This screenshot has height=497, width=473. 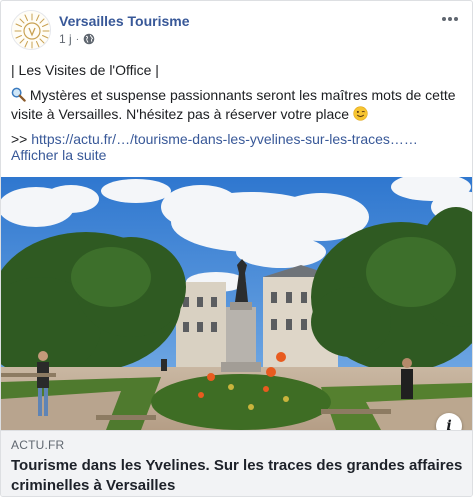 I want to click on post-meta: 1 j ·, so click(x=77, y=39).